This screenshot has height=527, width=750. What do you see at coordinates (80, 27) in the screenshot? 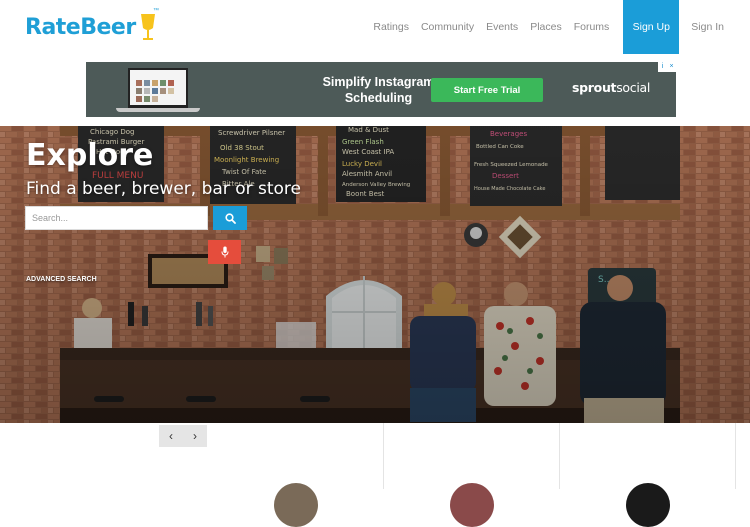
I see `logo-text: RateBeer` at bounding box center [80, 27].